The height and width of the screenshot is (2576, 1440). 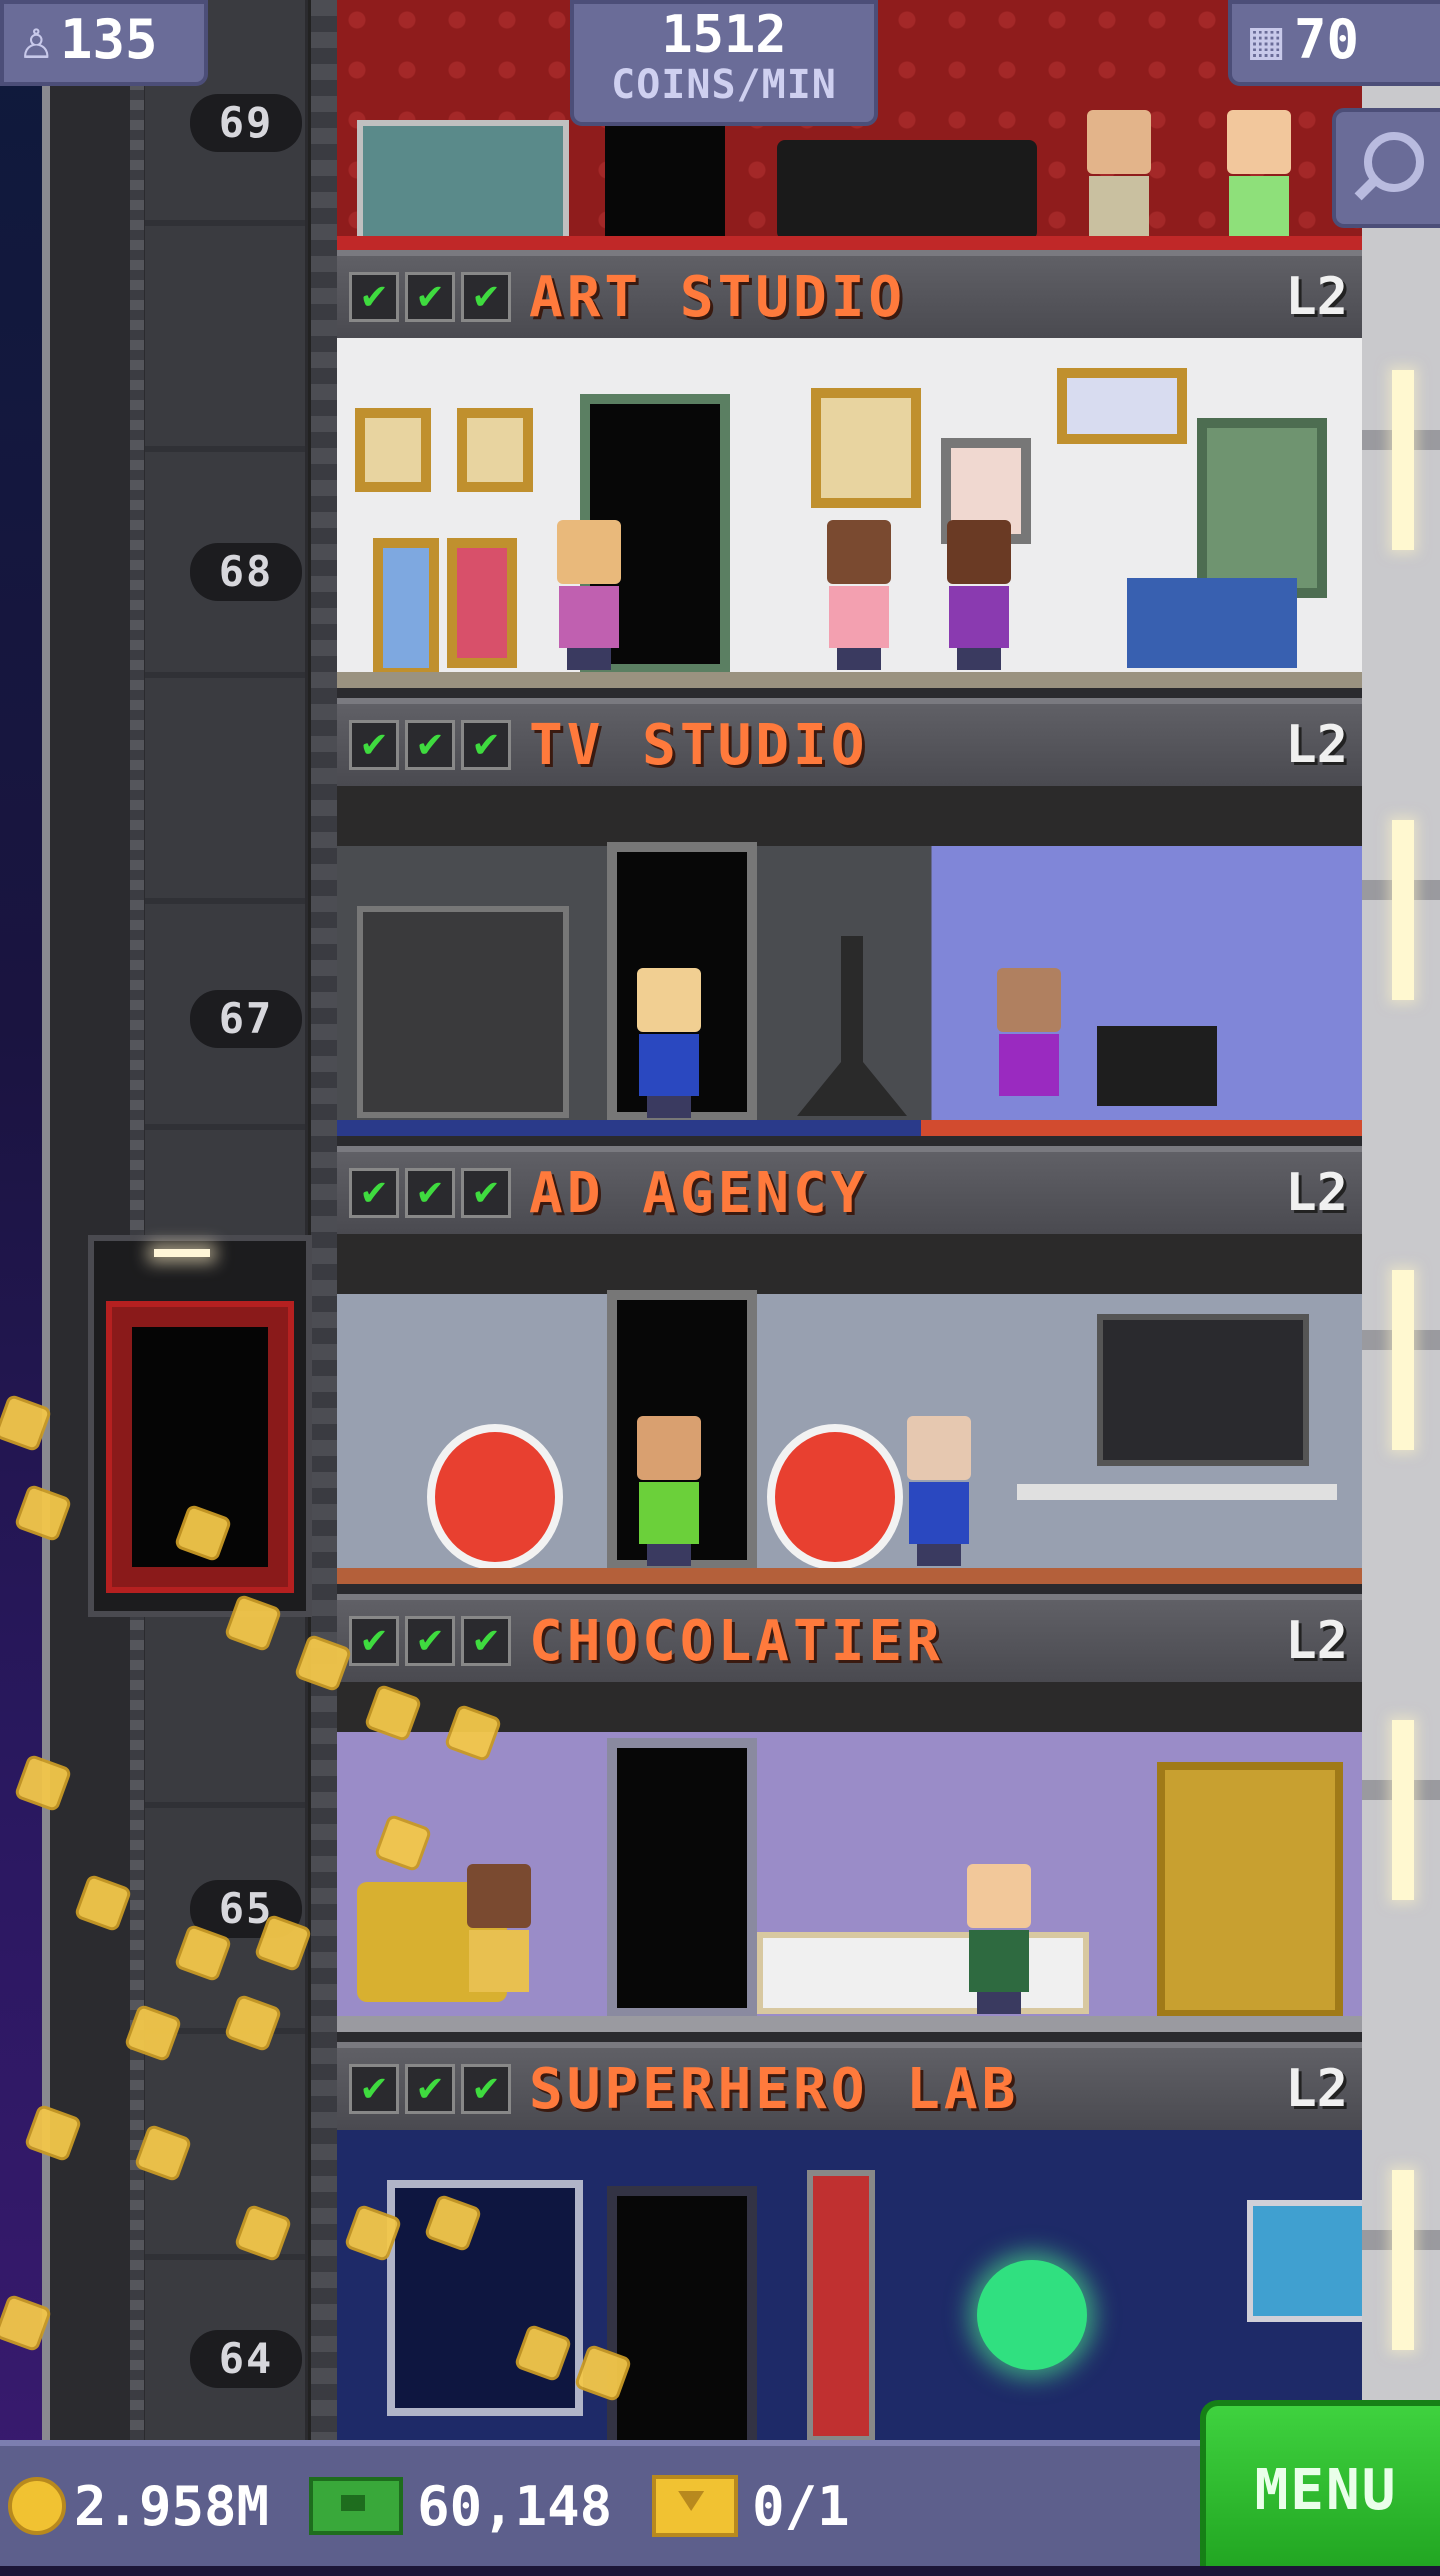 I want to click on coins-per-min-label: COINS/MIN, so click(x=724, y=85).